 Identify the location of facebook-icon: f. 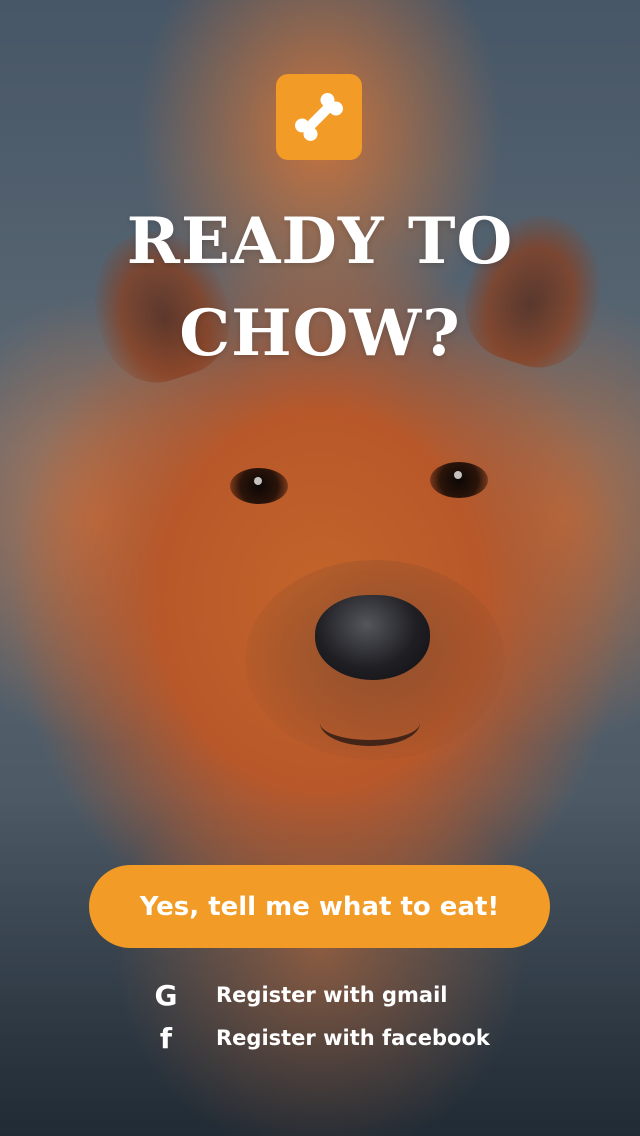
(166, 1038).